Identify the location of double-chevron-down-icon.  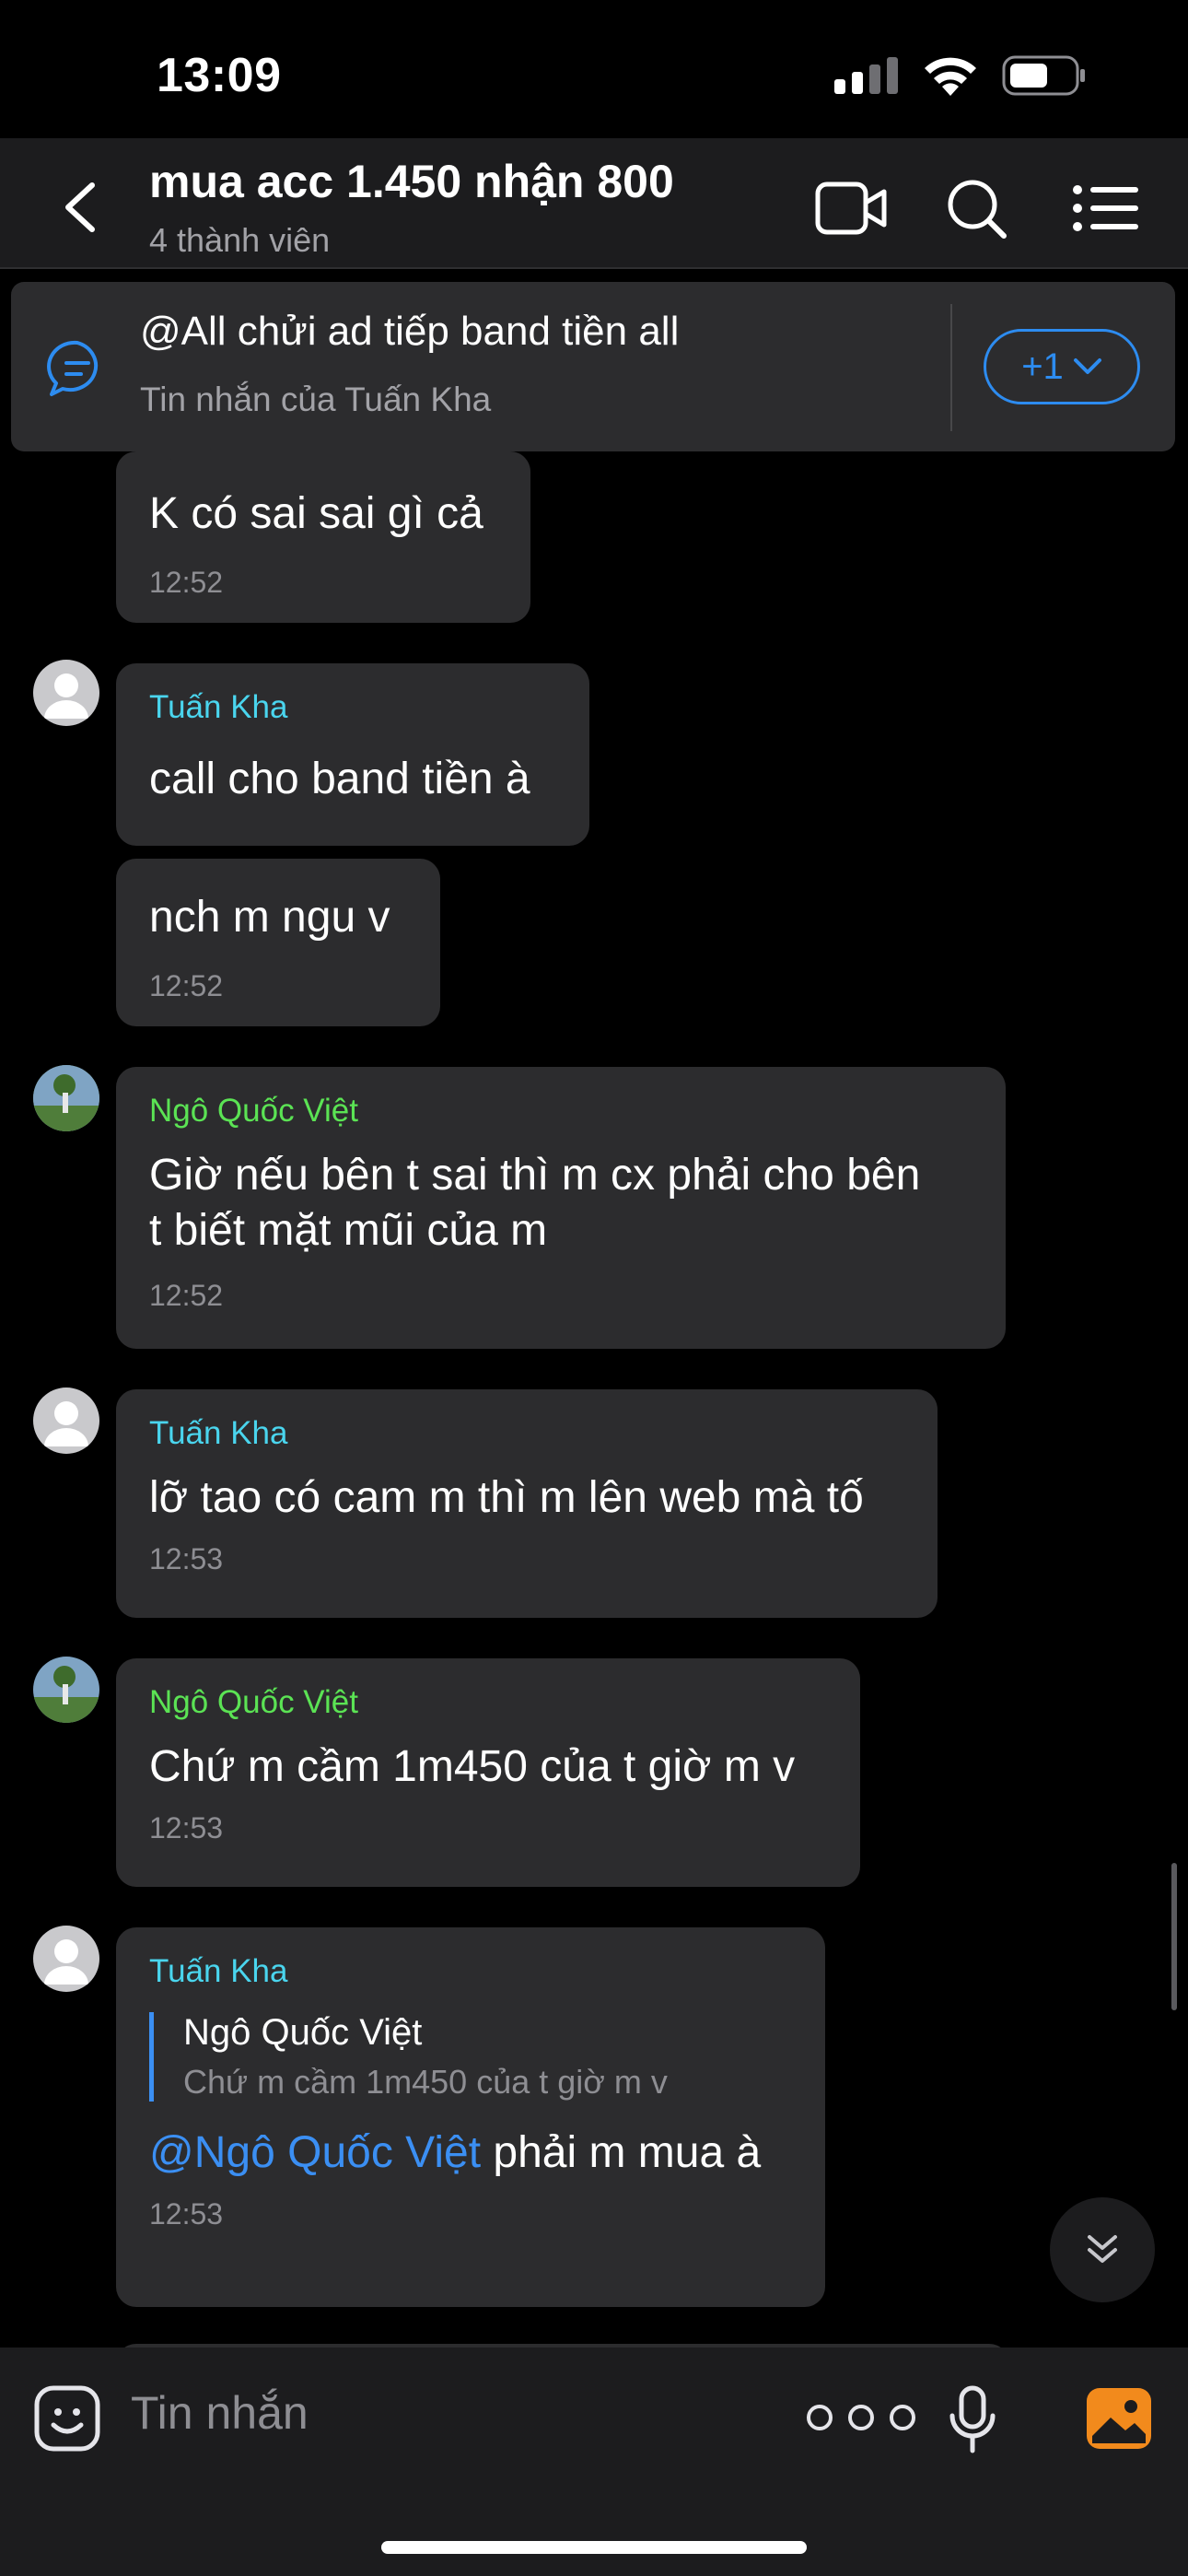
(1102, 2249).